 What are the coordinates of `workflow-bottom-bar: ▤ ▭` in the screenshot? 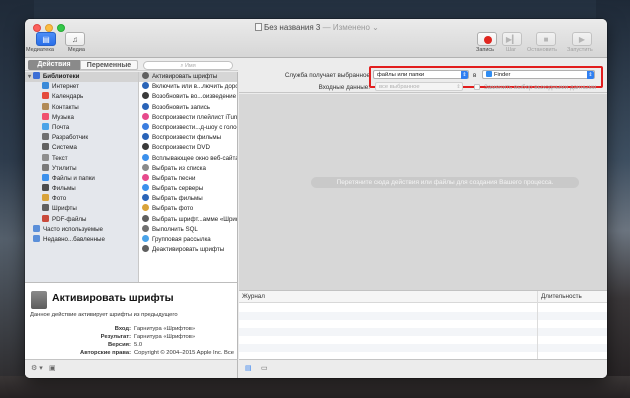 It's located at (423, 368).